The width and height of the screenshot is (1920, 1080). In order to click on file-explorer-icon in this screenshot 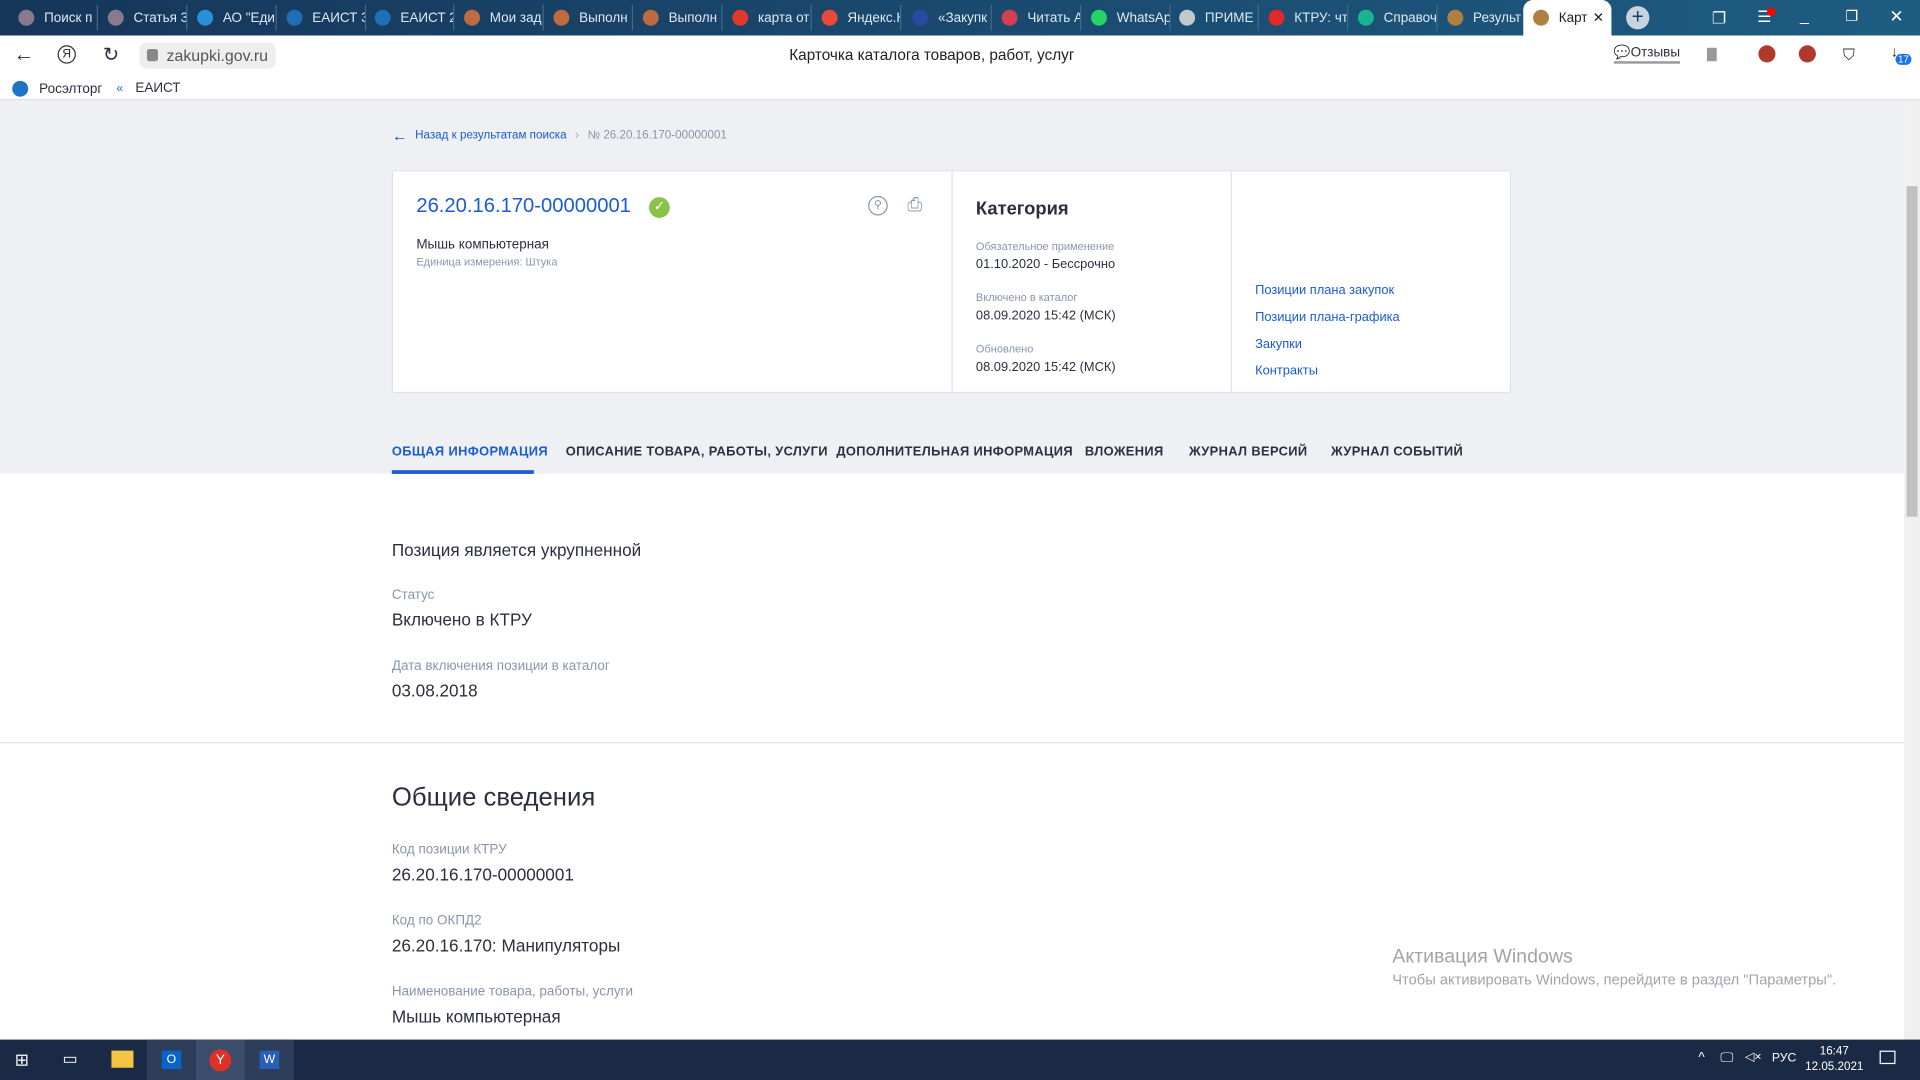, I will do `click(122, 1059)`.